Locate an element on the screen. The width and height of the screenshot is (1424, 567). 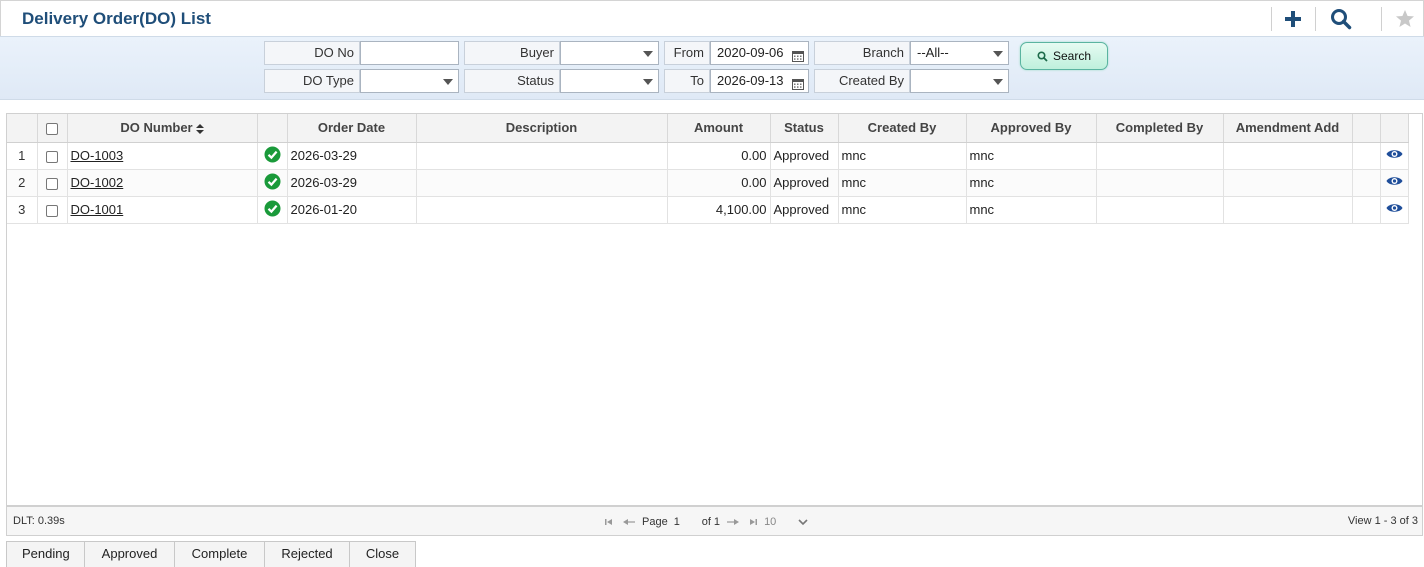
do-type-label: DO Type is located at coordinates (312, 81).